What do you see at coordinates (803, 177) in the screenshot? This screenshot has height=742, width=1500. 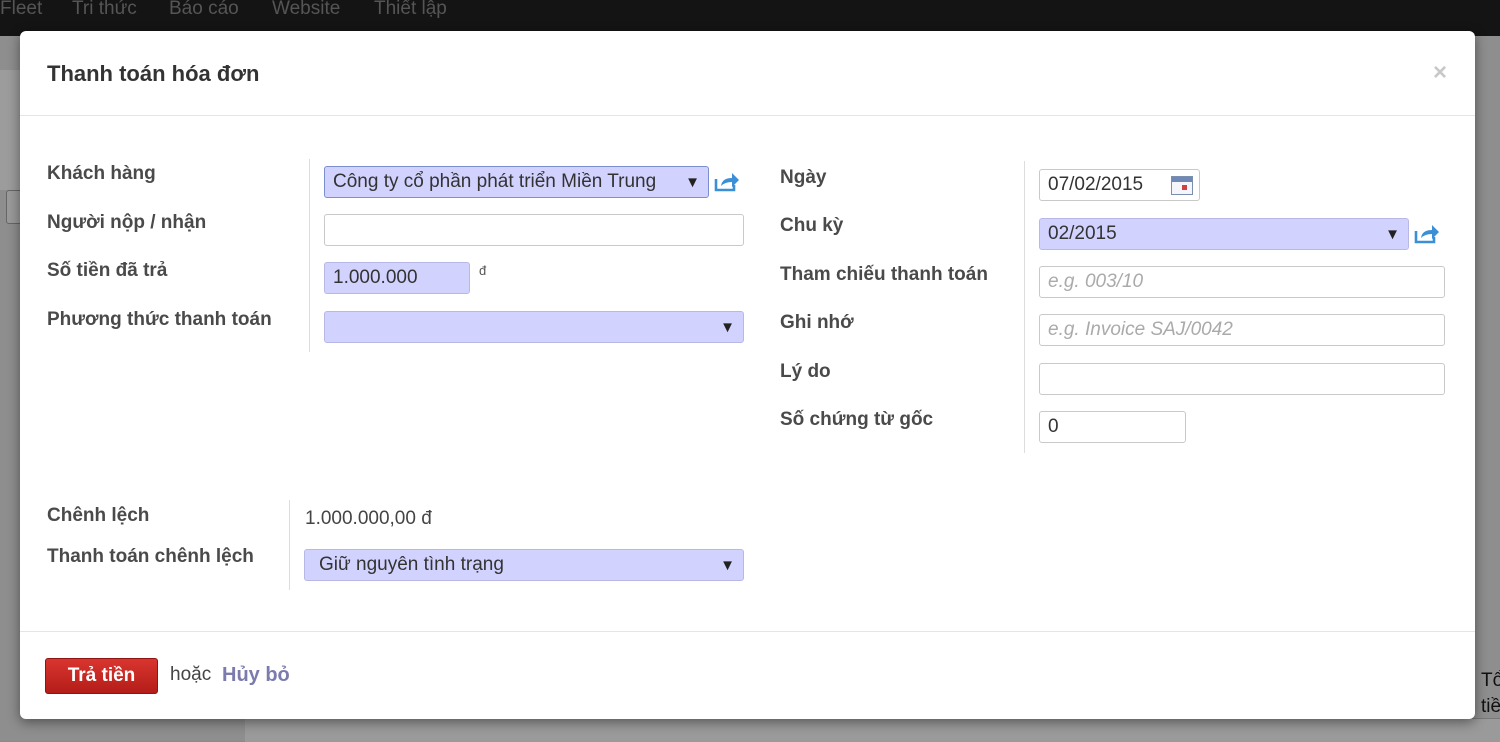 I see `date-label: Ngày` at bounding box center [803, 177].